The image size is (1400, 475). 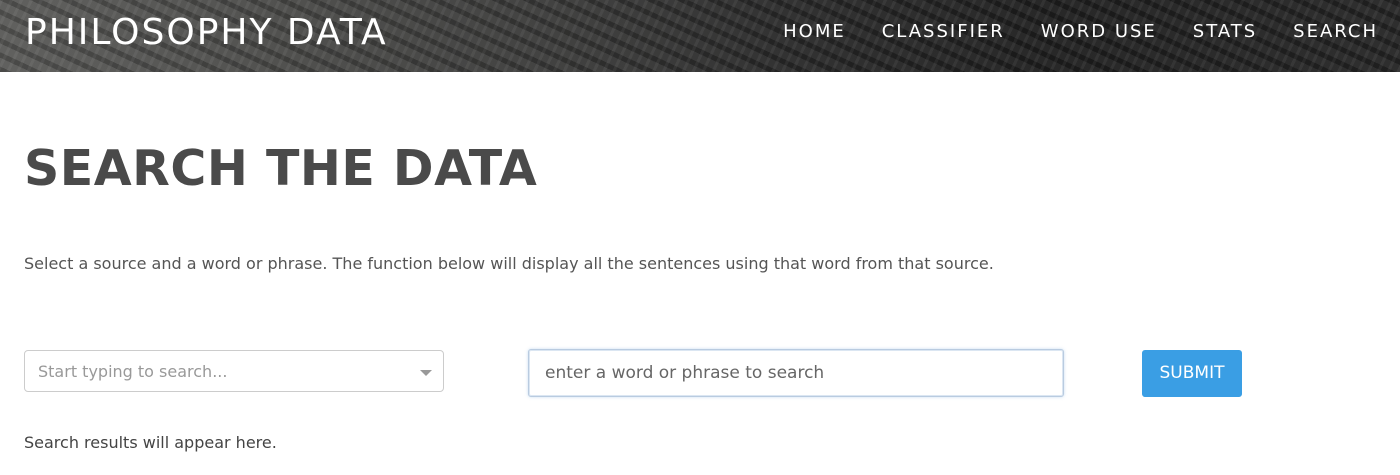 What do you see at coordinates (150, 442) in the screenshot?
I see `search-results: Search results will appear here.` at bounding box center [150, 442].